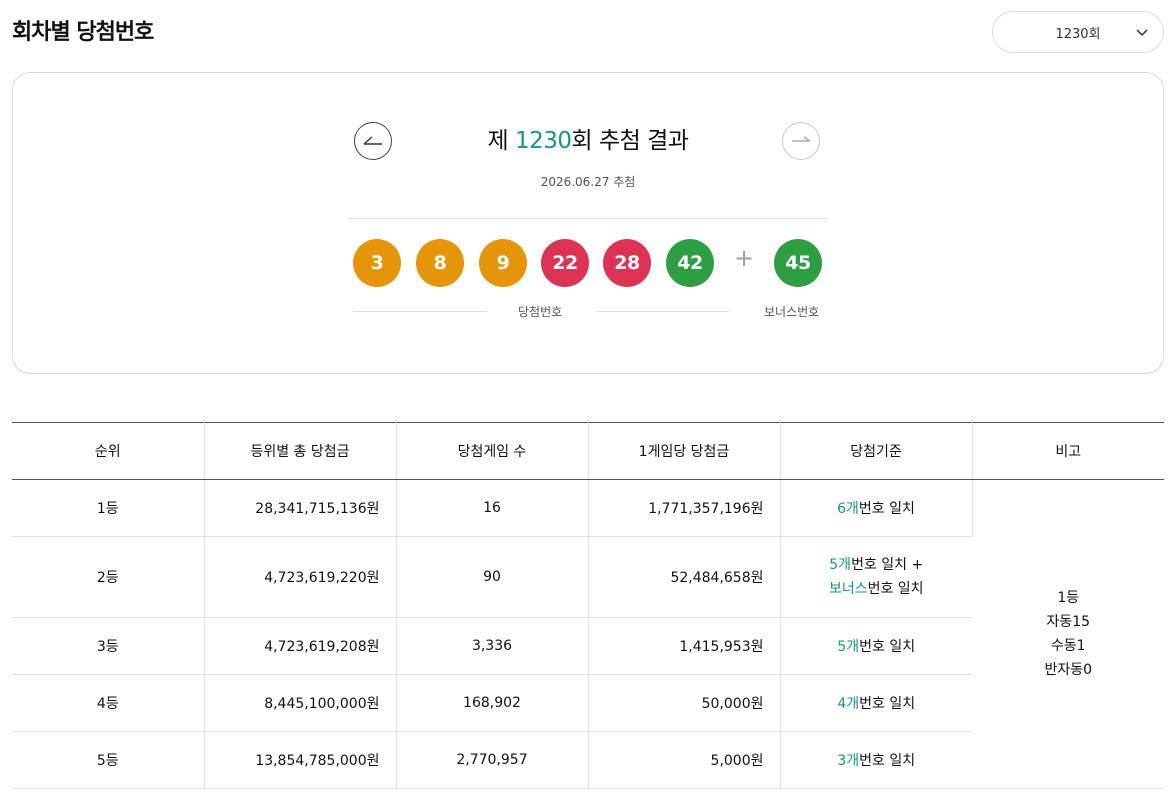 This screenshot has height=799, width=1176. Describe the element at coordinates (540, 312) in the screenshot. I see `winning-numbers-label: 당첨번호` at that location.